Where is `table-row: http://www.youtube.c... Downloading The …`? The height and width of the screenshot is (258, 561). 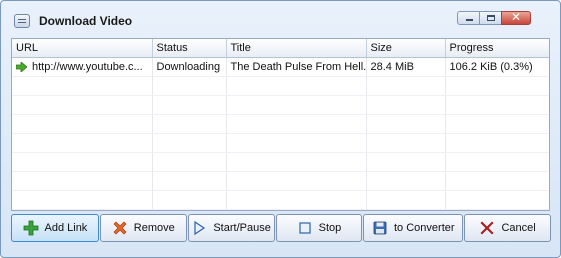
table-row: http://www.youtube.c... Downloading The … is located at coordinates (280, 67).